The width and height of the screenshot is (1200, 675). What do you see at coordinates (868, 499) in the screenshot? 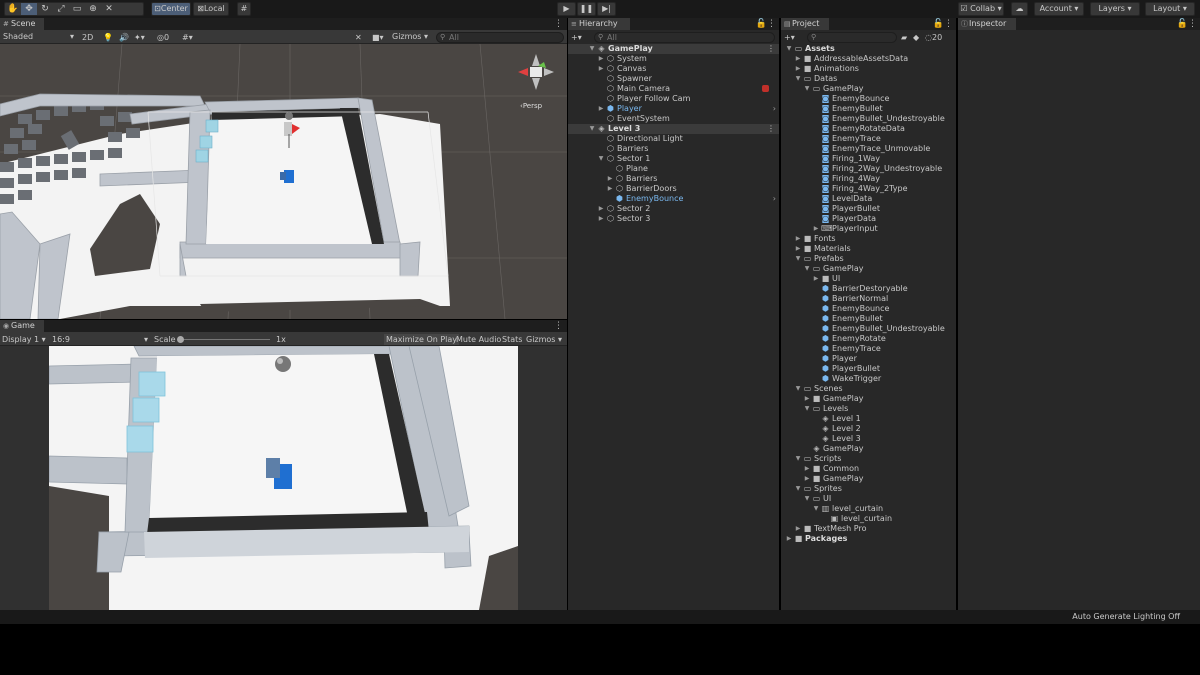
I see `project-item-row: ▼ ▭ UI` at bounding box center [868, 499].